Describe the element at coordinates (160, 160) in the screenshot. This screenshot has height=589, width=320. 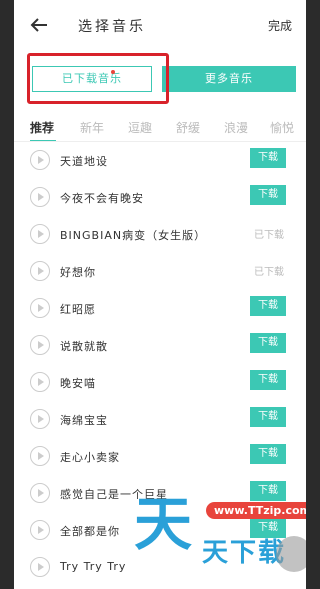
I see `song-row: 天道地设 下载` at that location.